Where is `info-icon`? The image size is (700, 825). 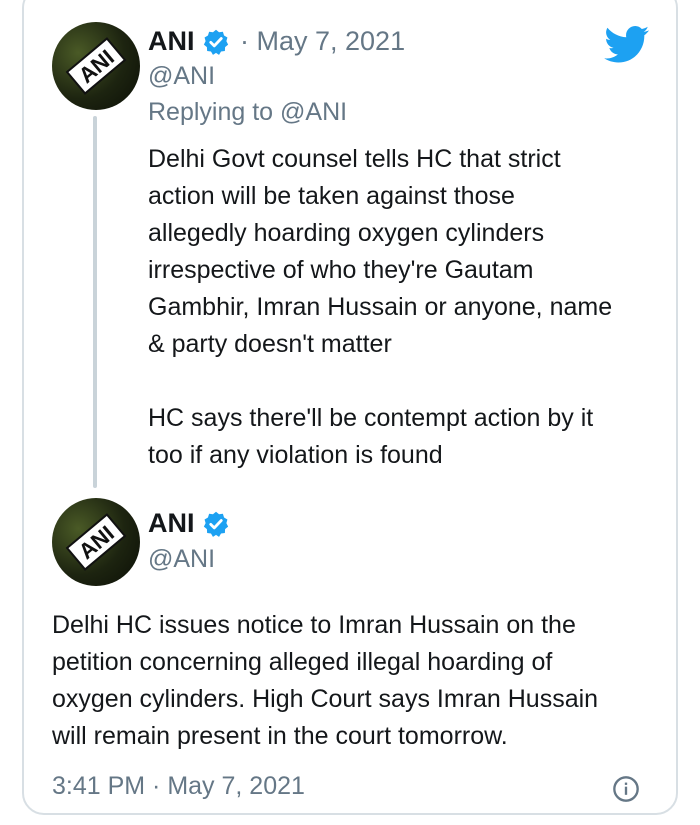 info-icon is located at coordinates (626, 789).